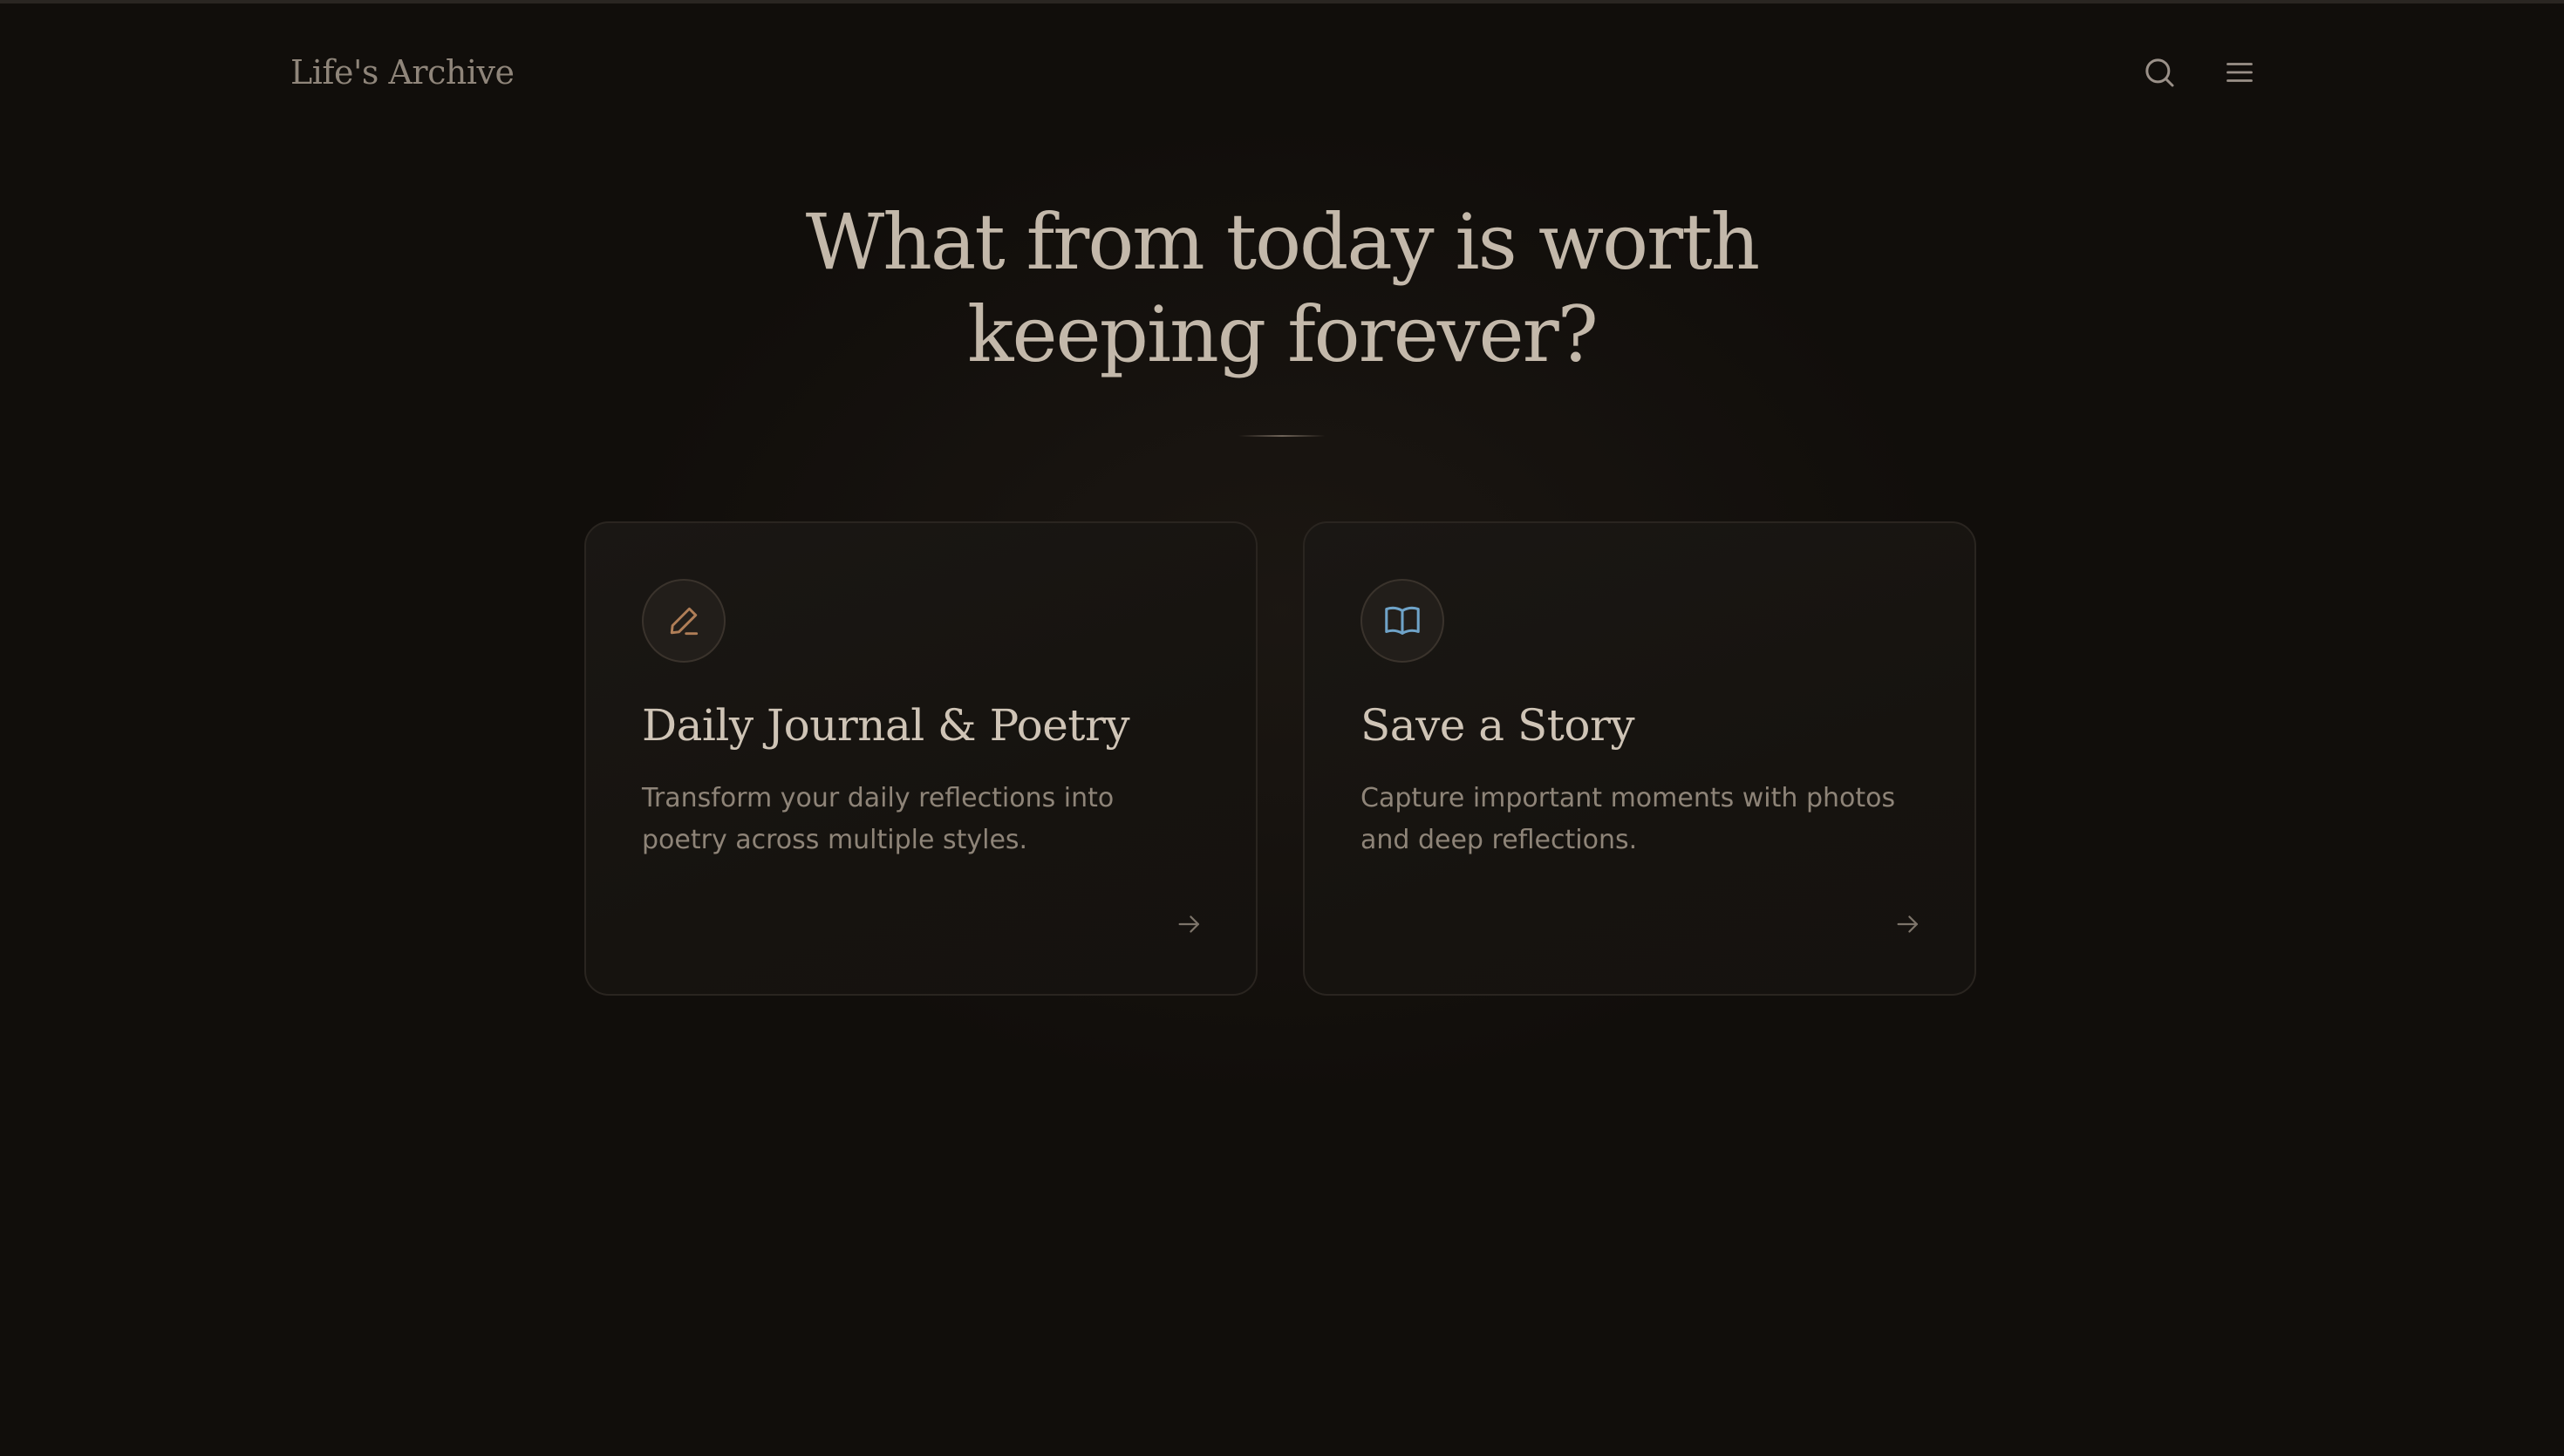 This screenshot has height=1456, width=2564. Describe the element at coordinates (1402, 621) in the screenshot. I see `book-open-icon` at that location.